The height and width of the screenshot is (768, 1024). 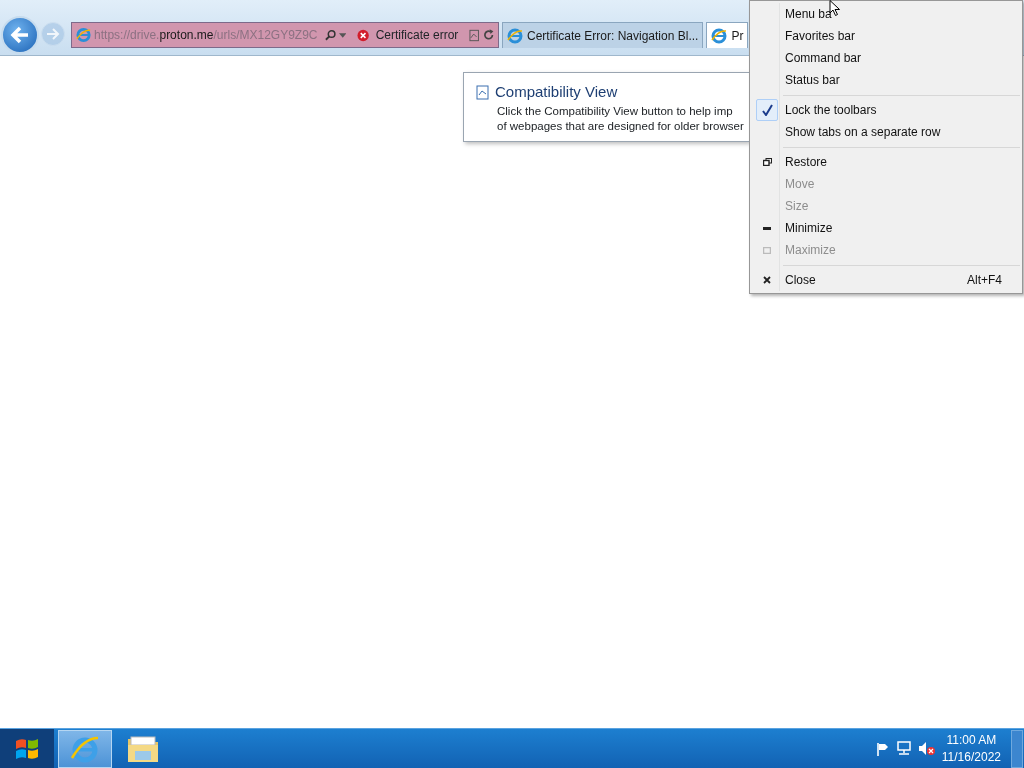 What do you see at coordinates (886, 58) in the screenshot?
I see `menu-item: Command bar` at bounding box center [886, 58].